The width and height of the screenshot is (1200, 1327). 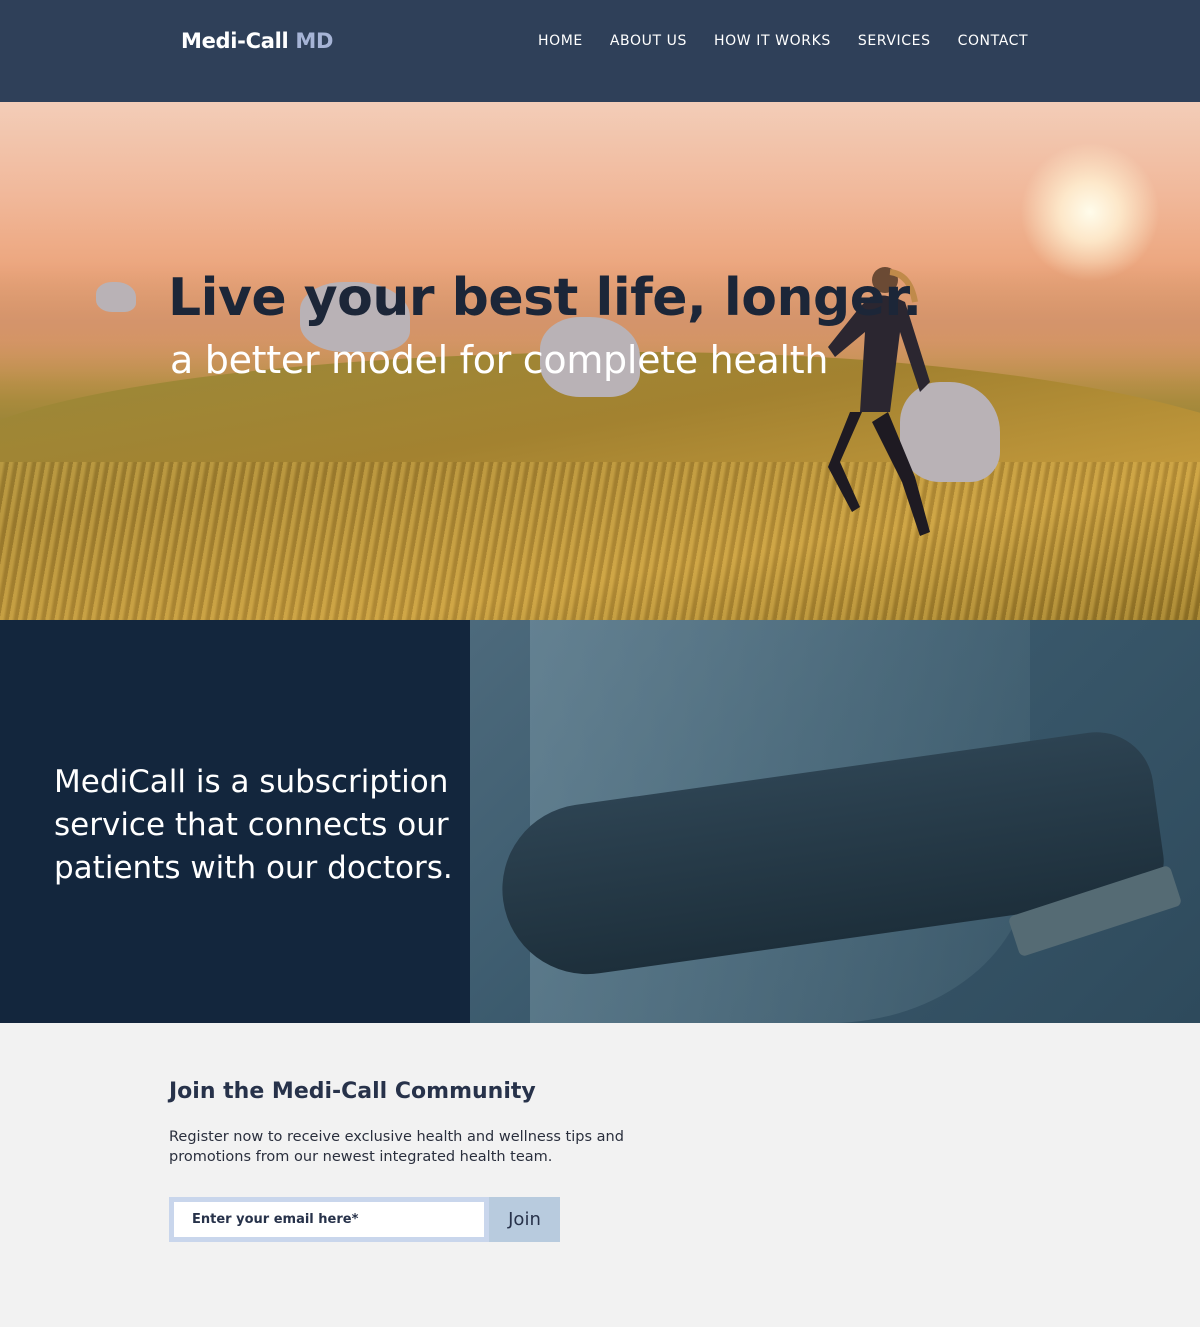 I want to click on nav-contact-link: CONTACT, so click(x=993, y=41).